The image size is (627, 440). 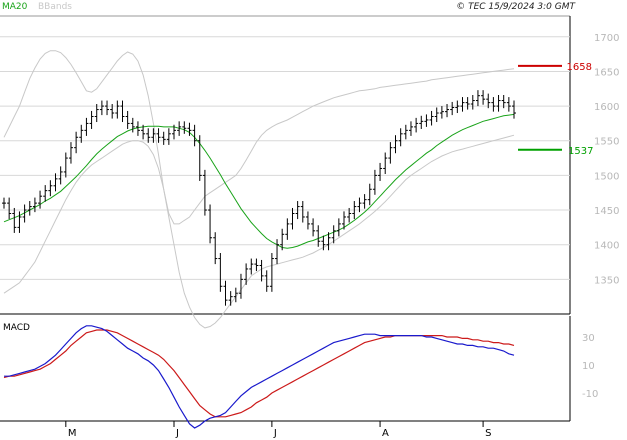 I want to click on price-y-tick-label: 1650, so click(x=606, y=72).